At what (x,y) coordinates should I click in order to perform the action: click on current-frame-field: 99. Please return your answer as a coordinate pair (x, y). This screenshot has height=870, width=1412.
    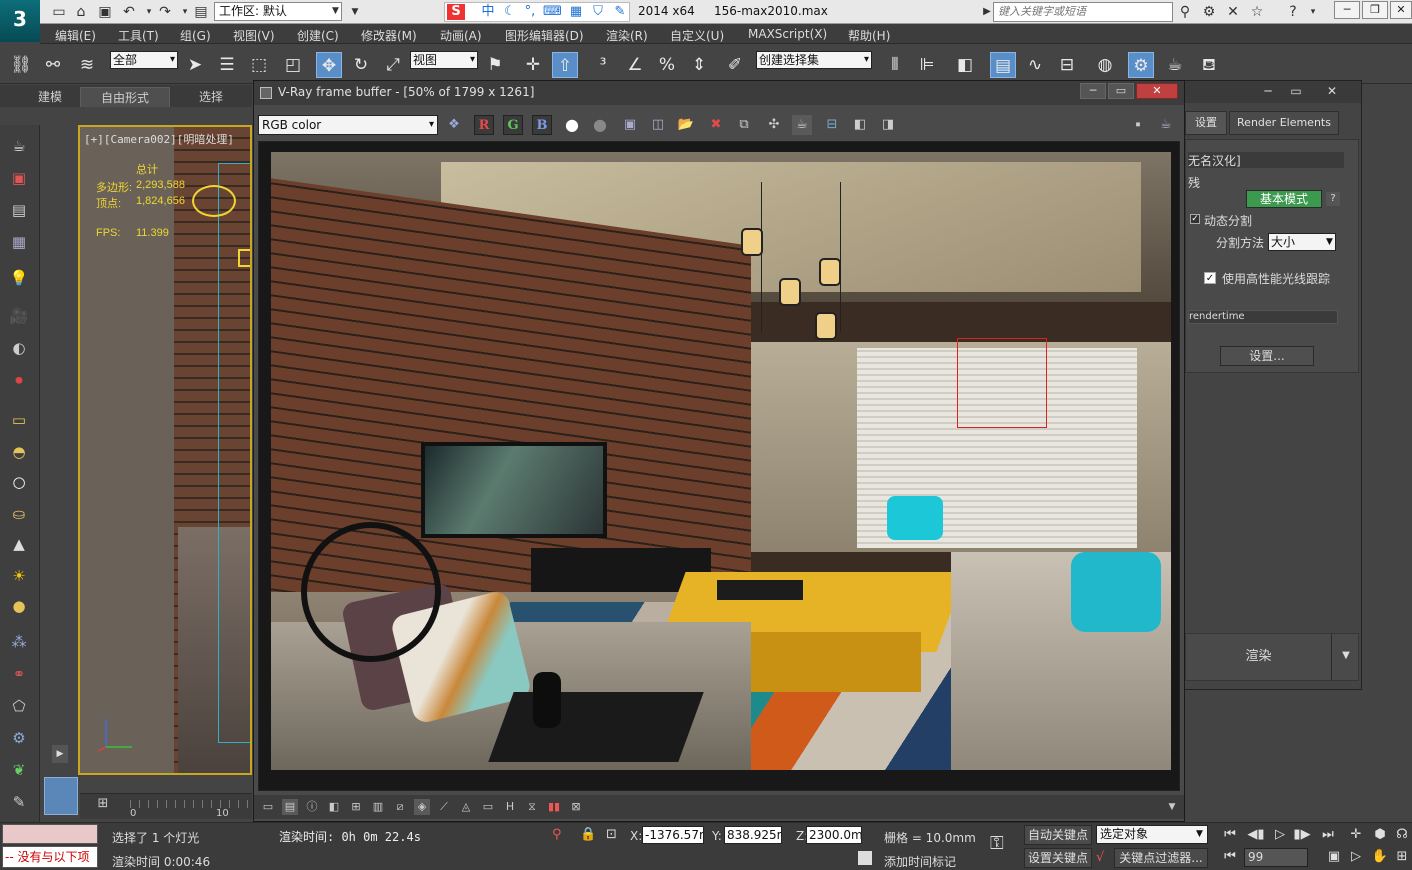
    Looking at the image, I should click on (1276, 857).